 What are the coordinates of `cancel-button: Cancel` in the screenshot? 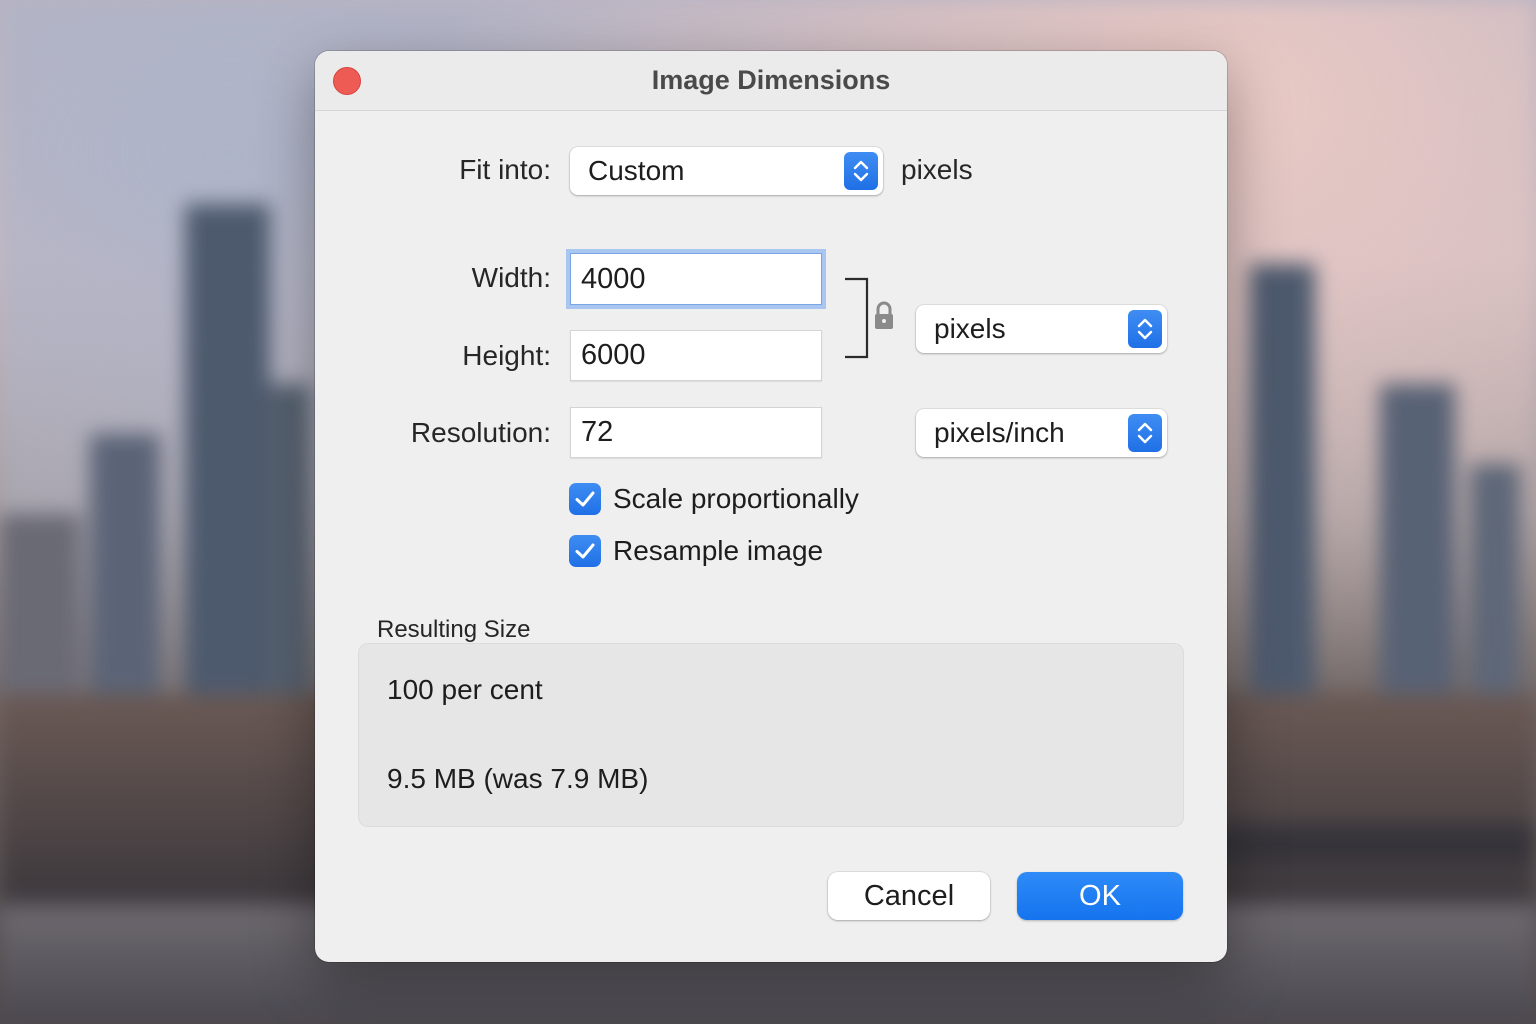 It's located at (909, 896).